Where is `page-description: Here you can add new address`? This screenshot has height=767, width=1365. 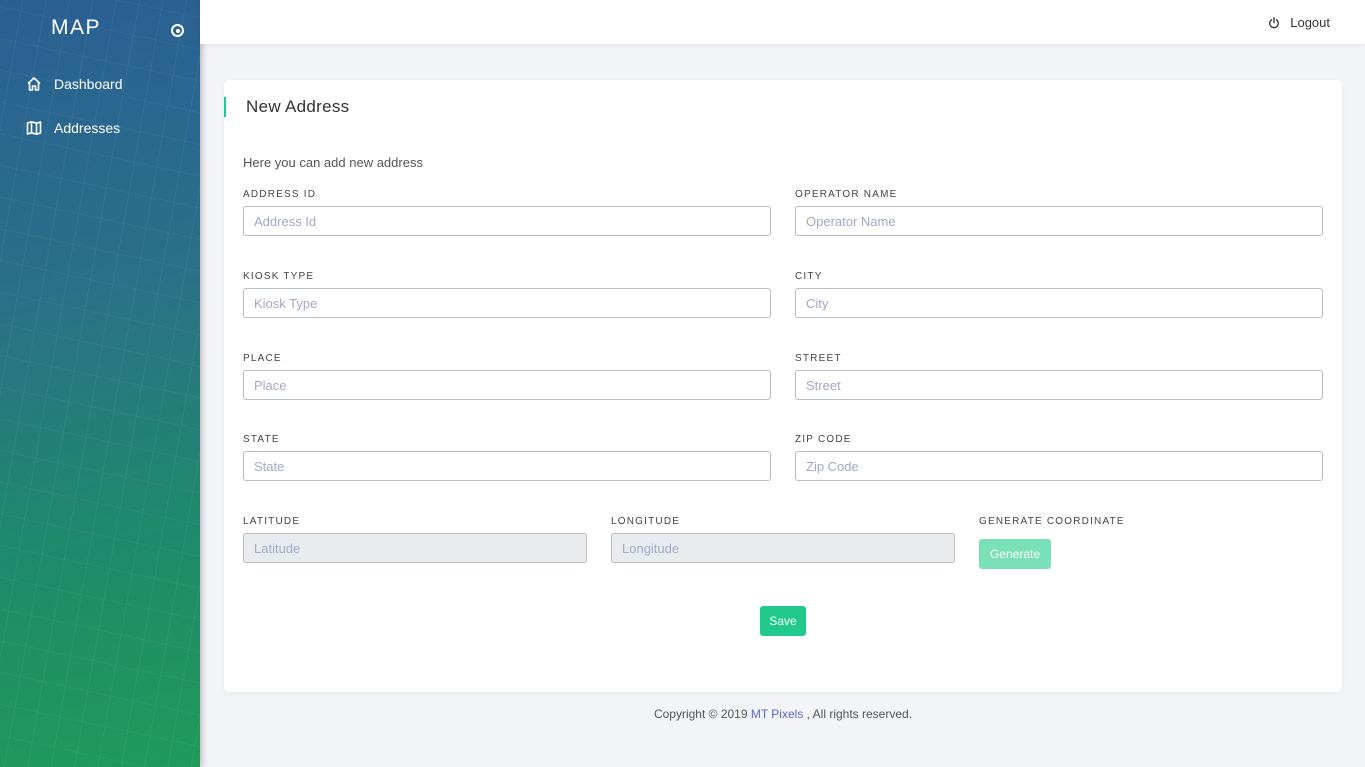 page-description: Here you can add new address is located at coordinates (333, 162).